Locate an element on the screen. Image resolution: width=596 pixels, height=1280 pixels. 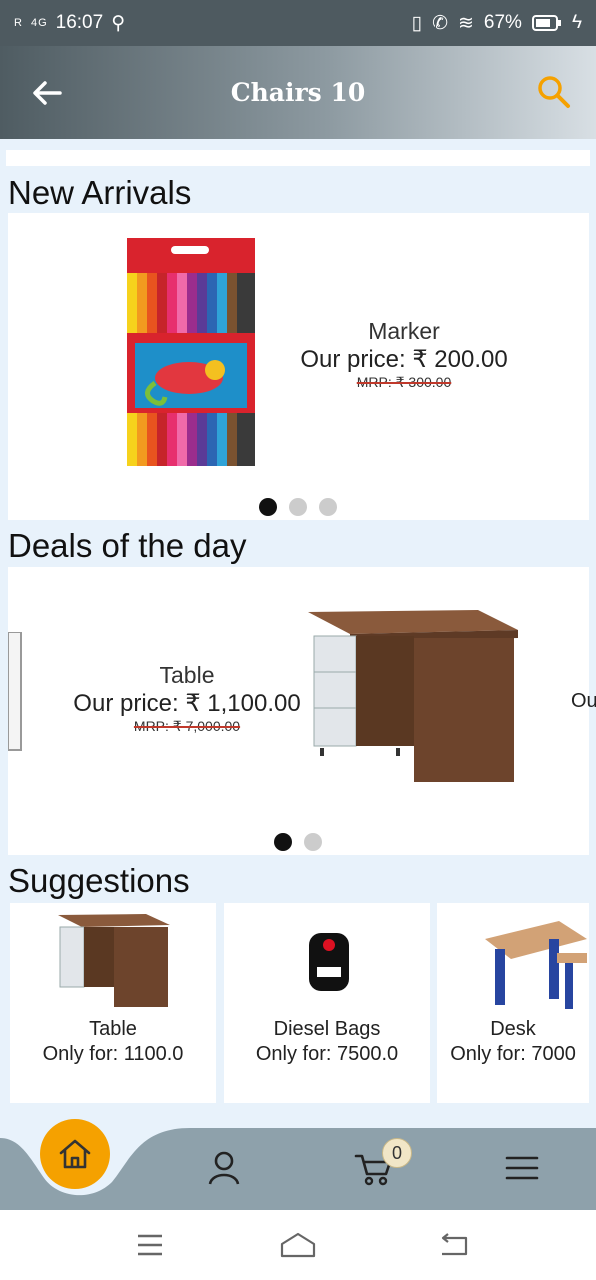
home-icon is located at coordinates (75, 1154).